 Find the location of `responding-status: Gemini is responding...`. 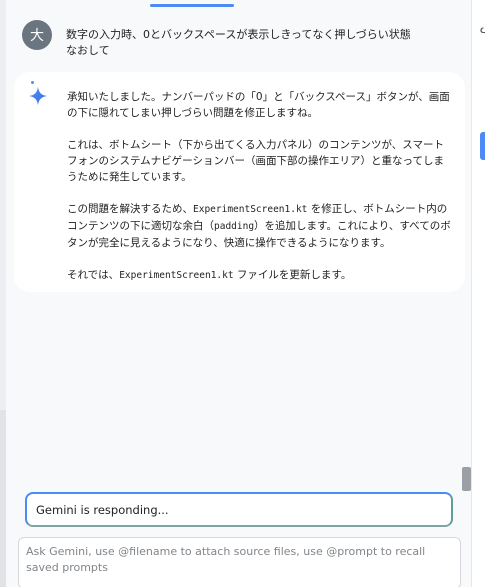

responding-status: Gemini is responding... is located at coordinates (239, 509).